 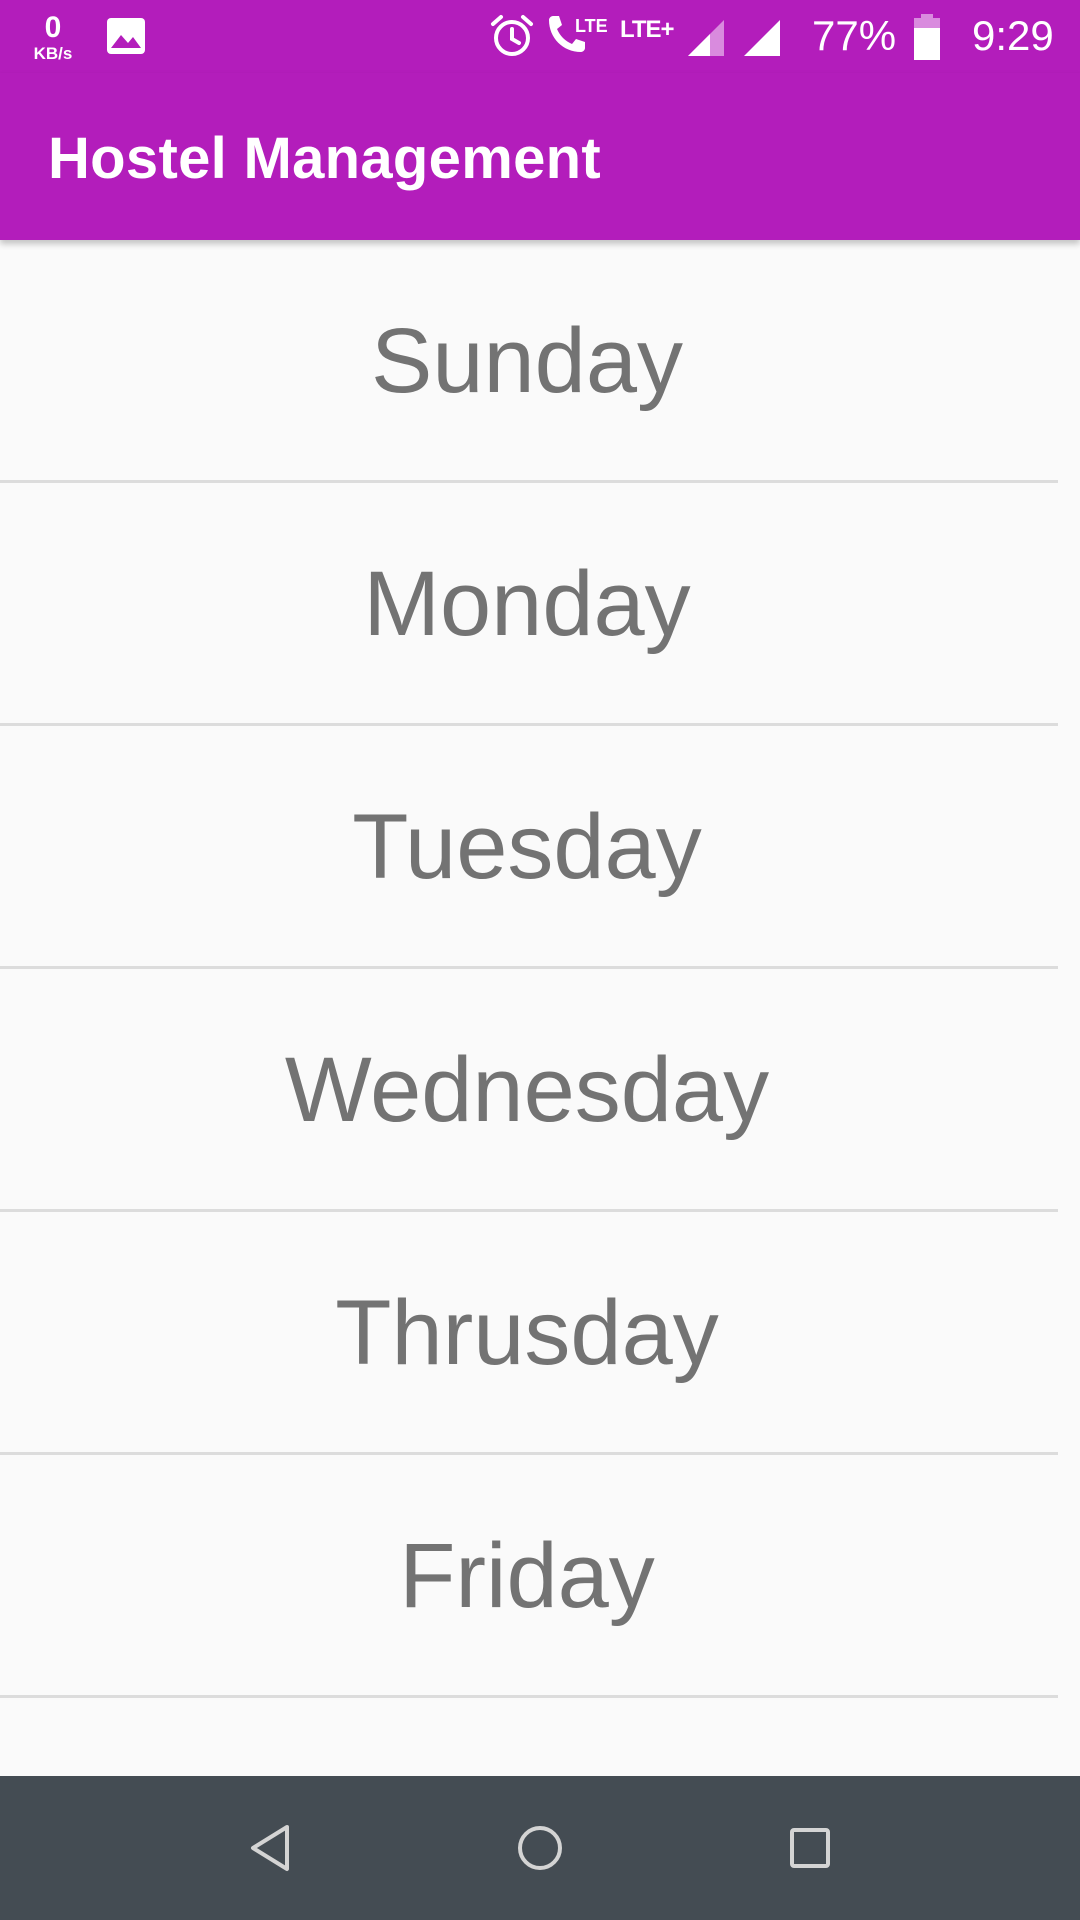 What do you see at coordinates (527, 847) in the screenshot?
I see `day-label: Tuesday` at bounding box center [527, 847].